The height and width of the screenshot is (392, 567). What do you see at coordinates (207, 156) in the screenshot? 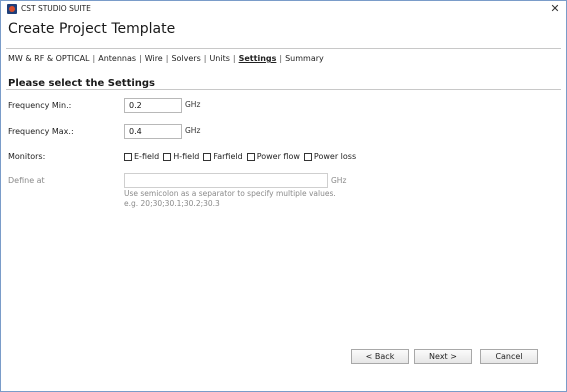
I see `farfield-checkbox` at bounding box center [207, 156].